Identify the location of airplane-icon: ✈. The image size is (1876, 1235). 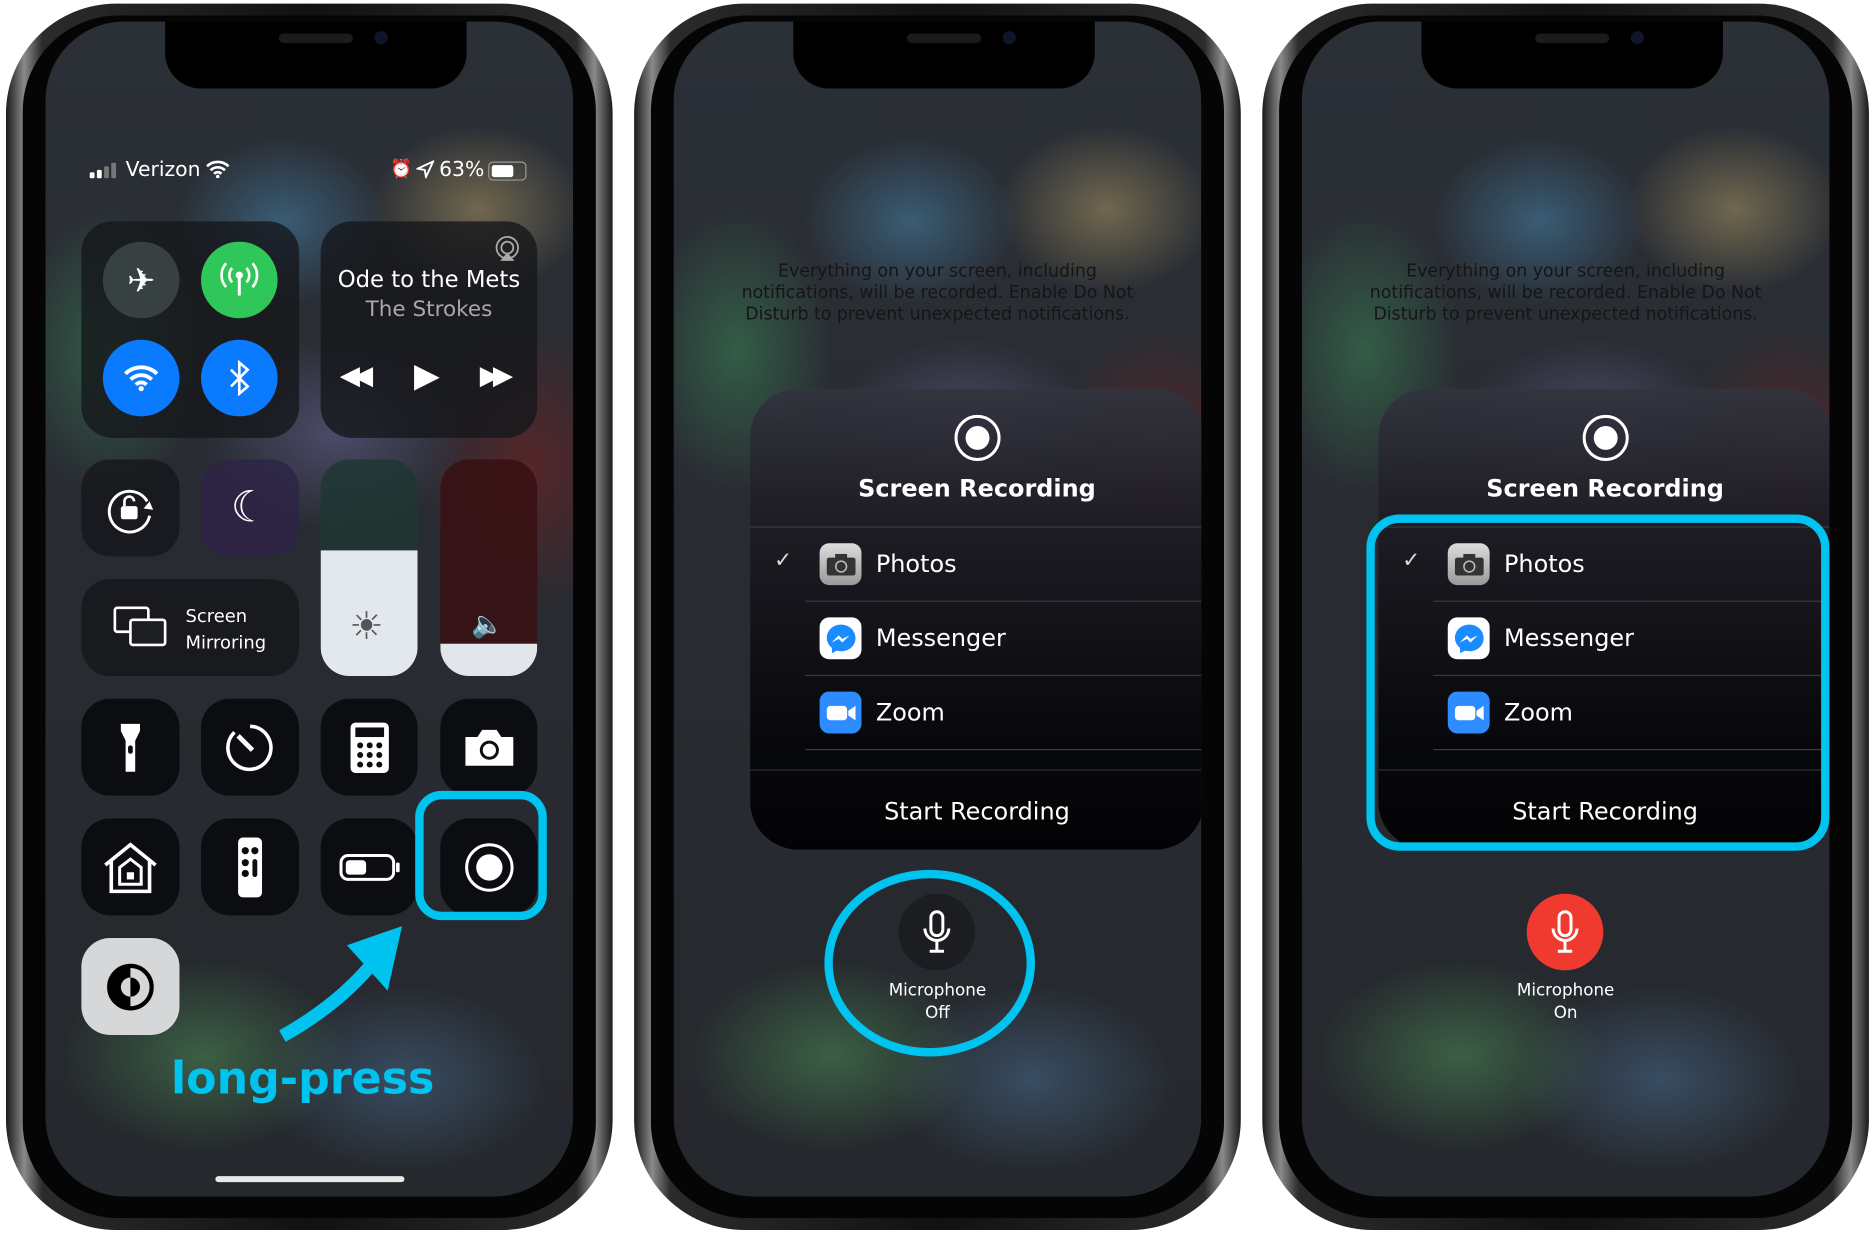
(141, 280).